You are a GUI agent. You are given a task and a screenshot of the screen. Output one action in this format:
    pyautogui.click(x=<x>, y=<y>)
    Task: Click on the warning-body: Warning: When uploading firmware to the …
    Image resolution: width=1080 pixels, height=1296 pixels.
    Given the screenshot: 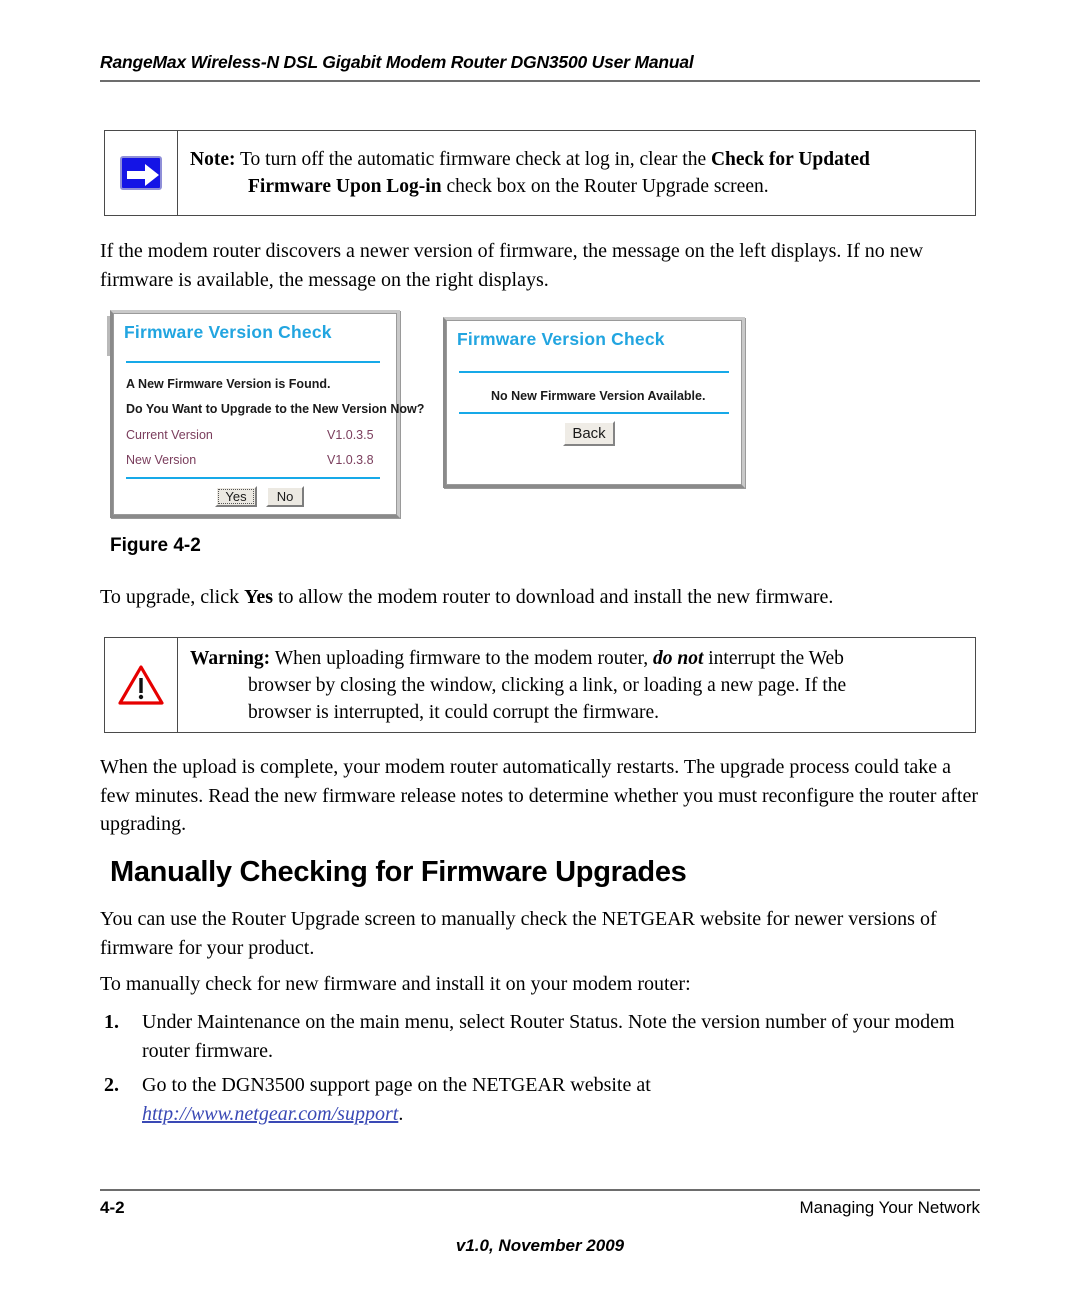 What is the action you would take?
    pyautogui.click(x=576, y=685)
    